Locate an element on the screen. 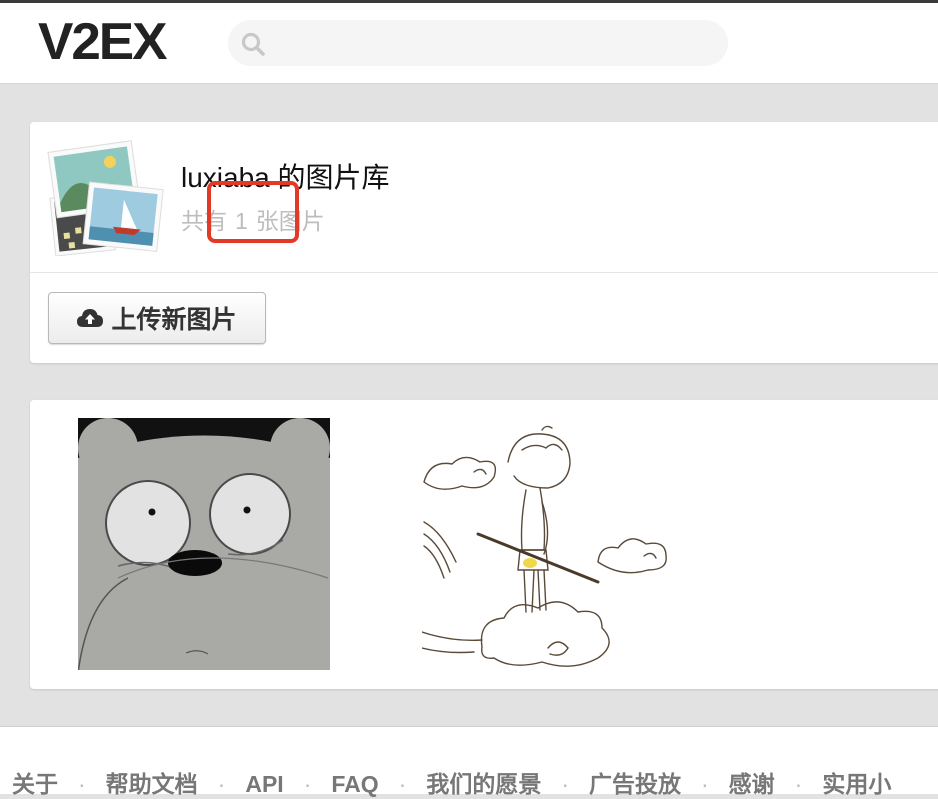 The height and width of the screenshot is (799, 938). photo-gallery-icon is located at coordinates (105, 198).